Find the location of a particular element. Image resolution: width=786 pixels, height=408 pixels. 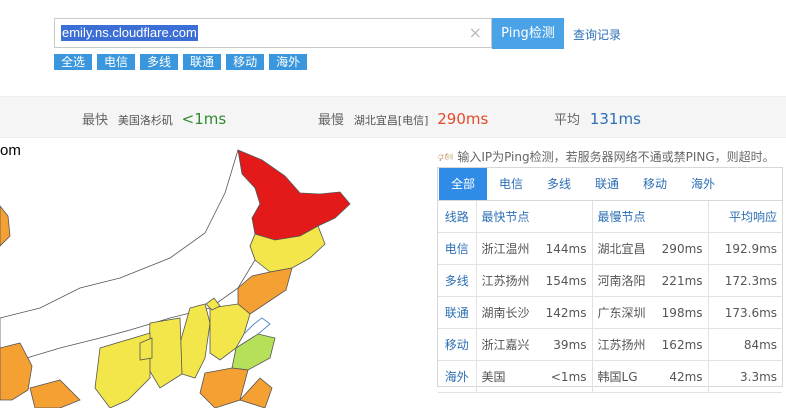

row-fast-ms: 144ms is located at coordinates (566, 248).